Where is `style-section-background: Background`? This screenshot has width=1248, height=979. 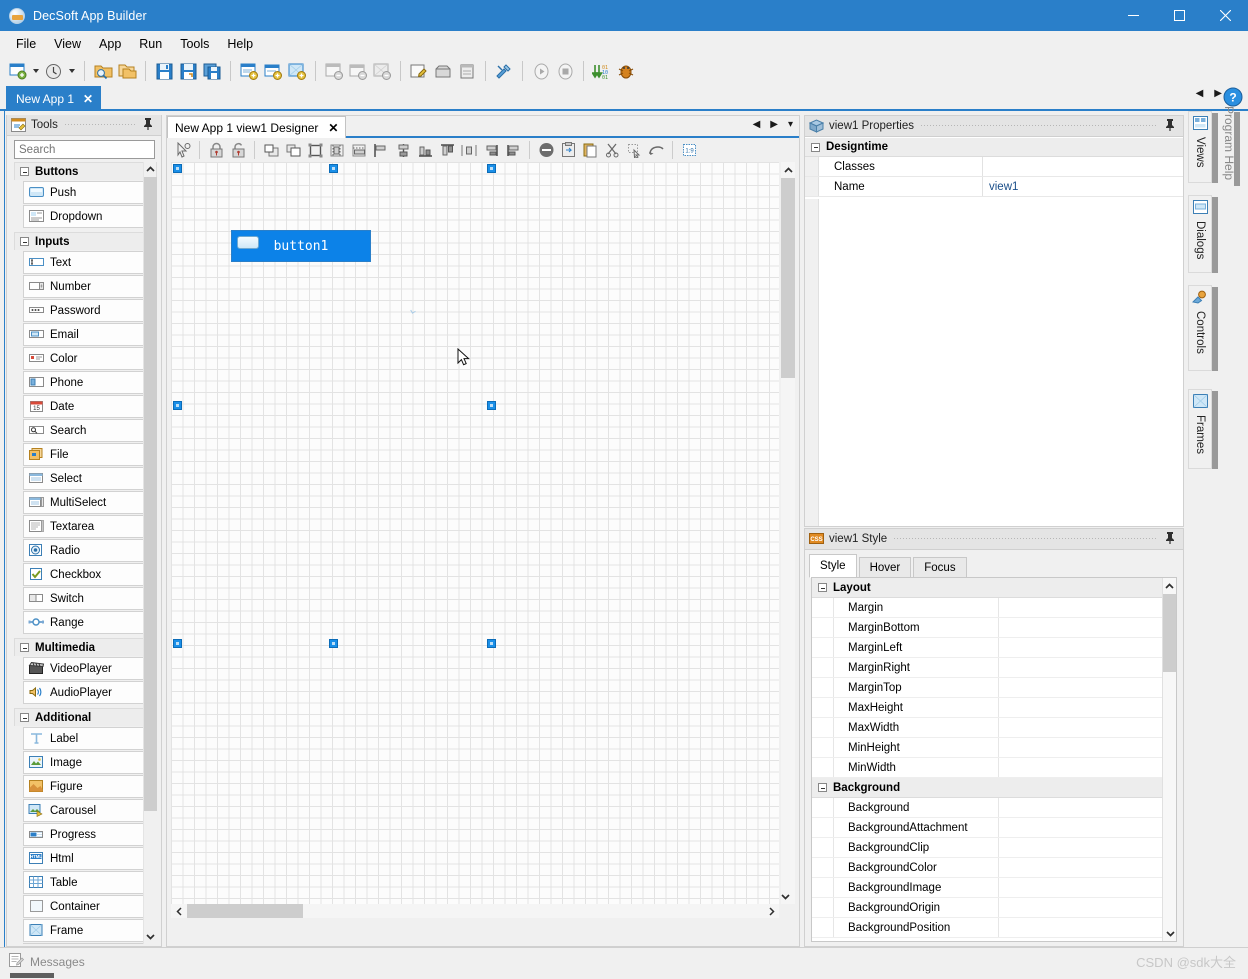 style-section-background: Background is located at coordinates (994, 788).